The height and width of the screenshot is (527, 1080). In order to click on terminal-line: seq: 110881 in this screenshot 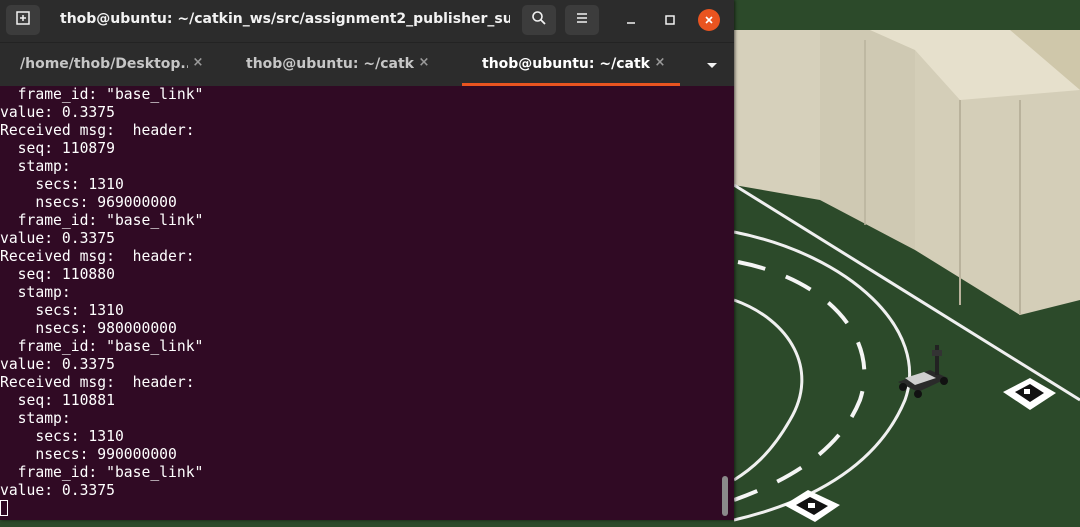, I will do `click(57, 400)`.